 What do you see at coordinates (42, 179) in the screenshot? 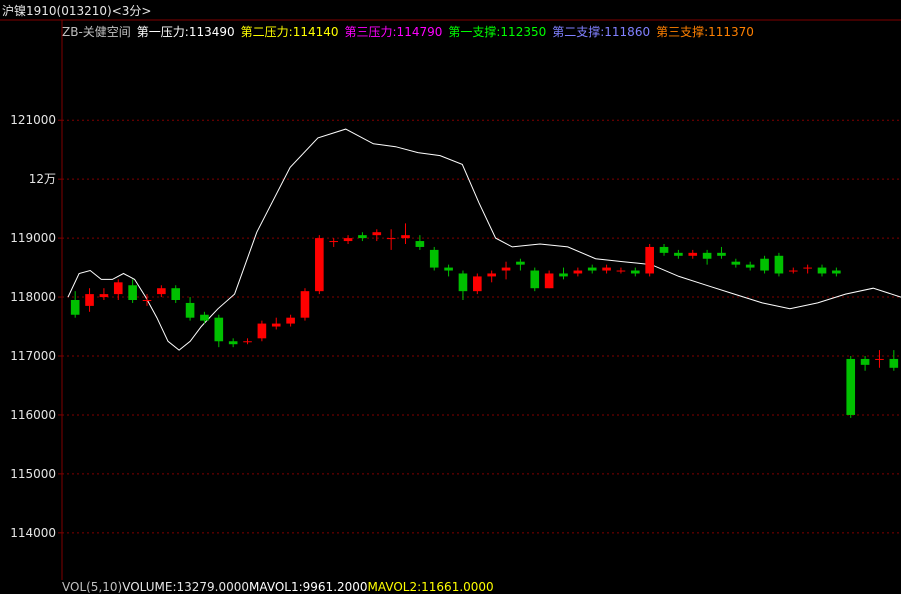
I see `y-tick-label-1: 12万` at bounding box center [42, 179].